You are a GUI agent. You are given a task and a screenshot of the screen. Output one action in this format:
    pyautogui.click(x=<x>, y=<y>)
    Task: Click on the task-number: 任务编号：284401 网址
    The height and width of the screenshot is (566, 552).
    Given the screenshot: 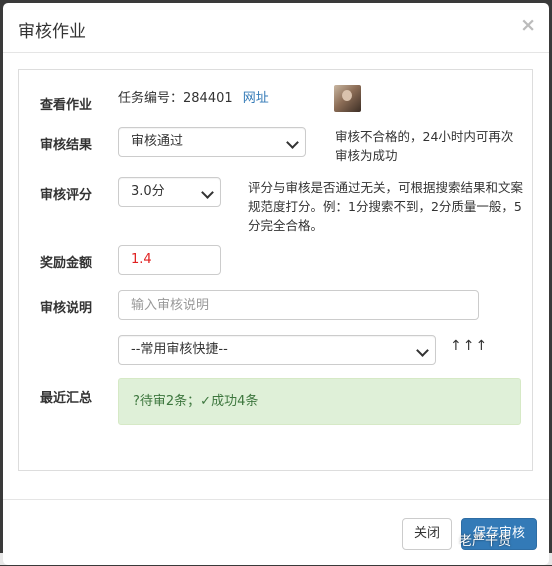 What is the action you would take?
    pyautogui.click(x=193, y=96)
    